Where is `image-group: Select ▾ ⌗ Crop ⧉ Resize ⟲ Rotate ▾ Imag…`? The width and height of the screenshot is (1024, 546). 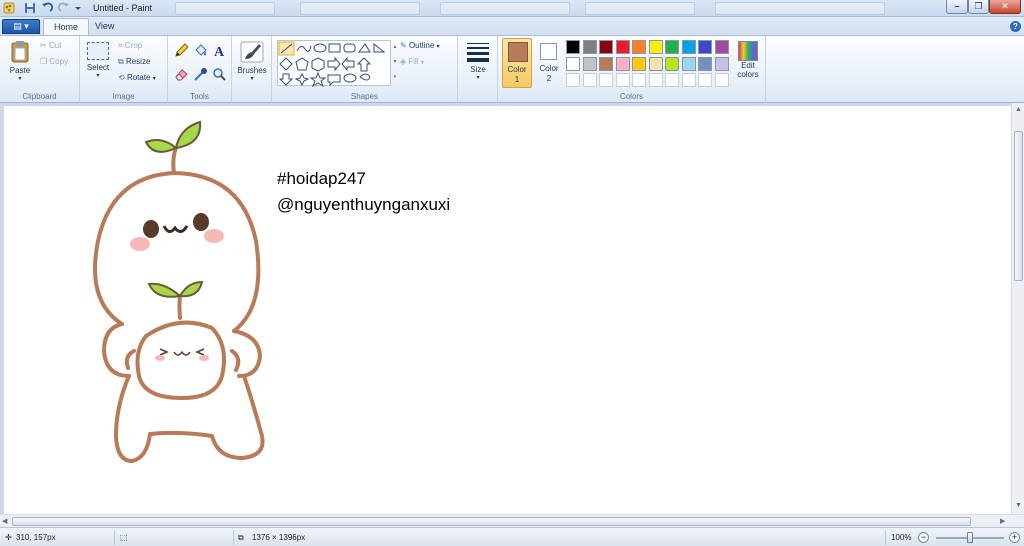 image-group: Select ▾ ⌗ Crop ⧉ Resize ⟲ Rotate ▾ Imag… is located at coordinates (124, 69).